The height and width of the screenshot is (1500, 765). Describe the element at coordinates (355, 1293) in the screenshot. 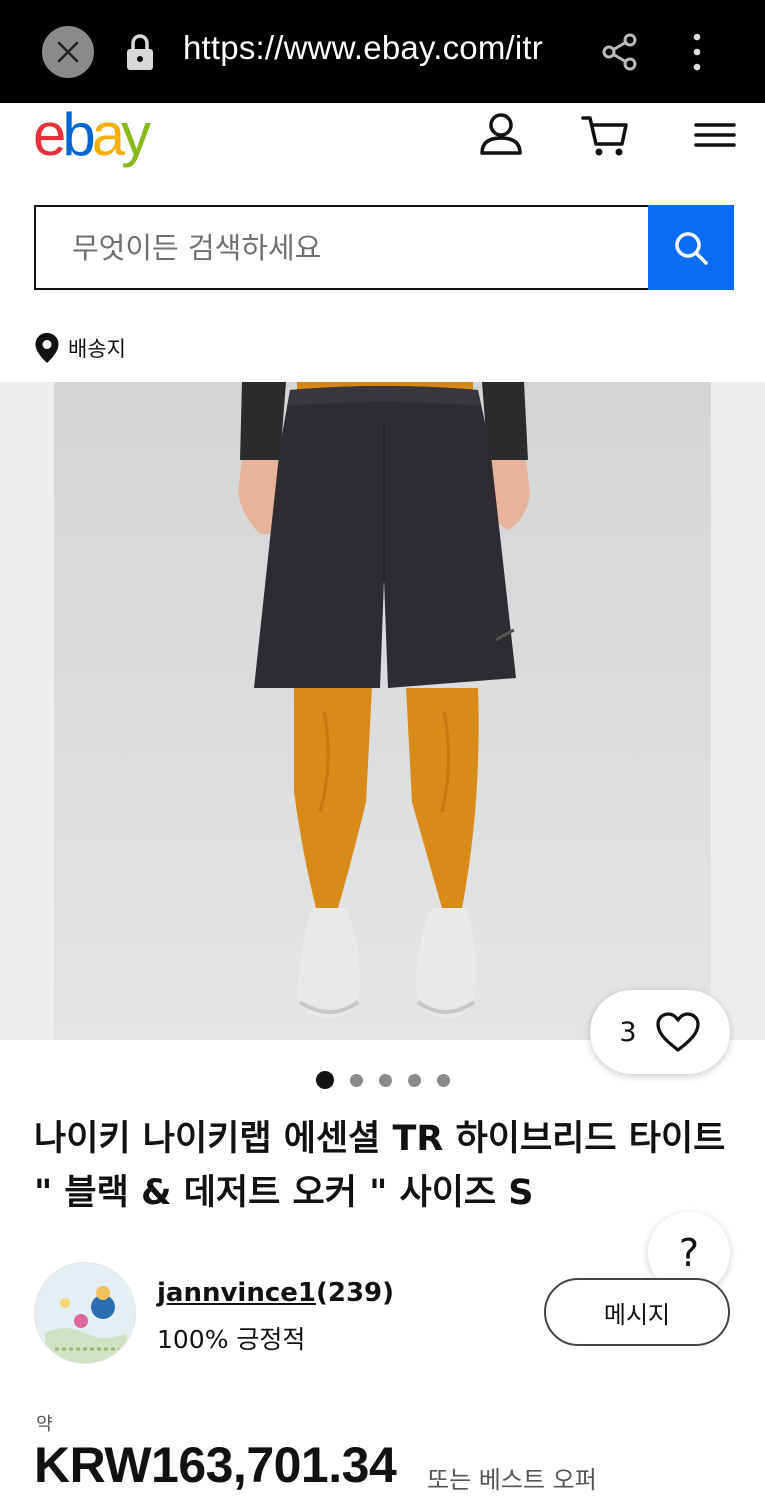

I see `seller-score: (239)` at that location.